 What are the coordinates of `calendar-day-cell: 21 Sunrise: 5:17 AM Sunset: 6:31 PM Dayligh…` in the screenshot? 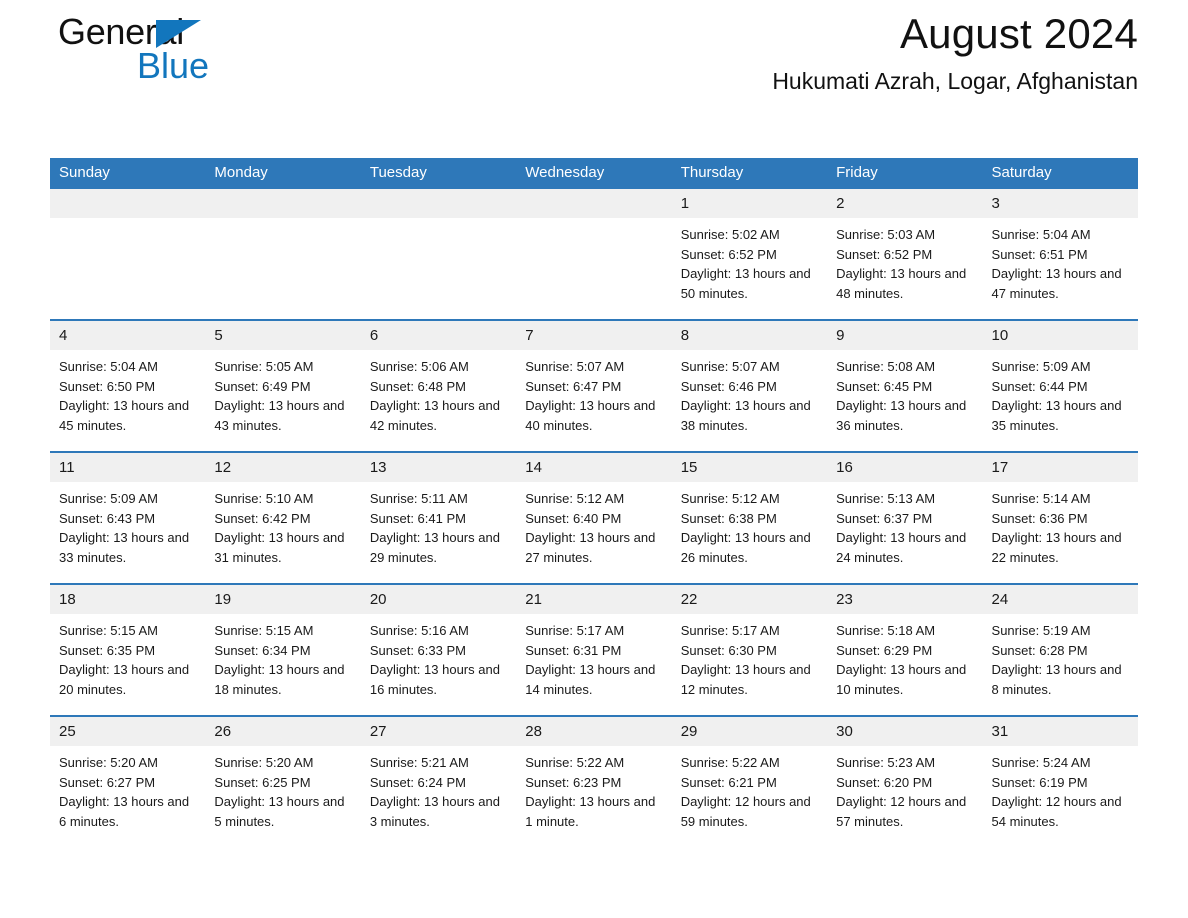 It's located at (594, 650).